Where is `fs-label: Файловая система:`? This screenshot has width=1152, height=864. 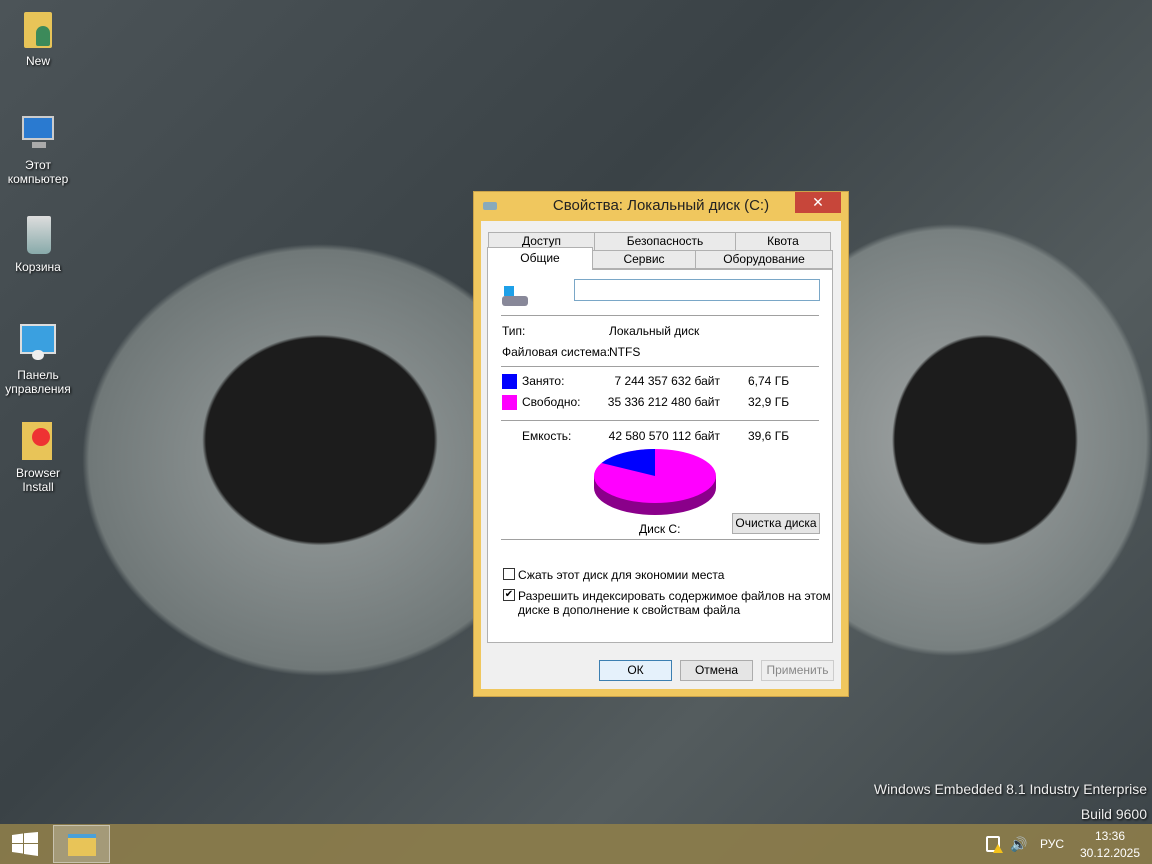
fs-label: Файловая система: is located at coordinates (556, 352).